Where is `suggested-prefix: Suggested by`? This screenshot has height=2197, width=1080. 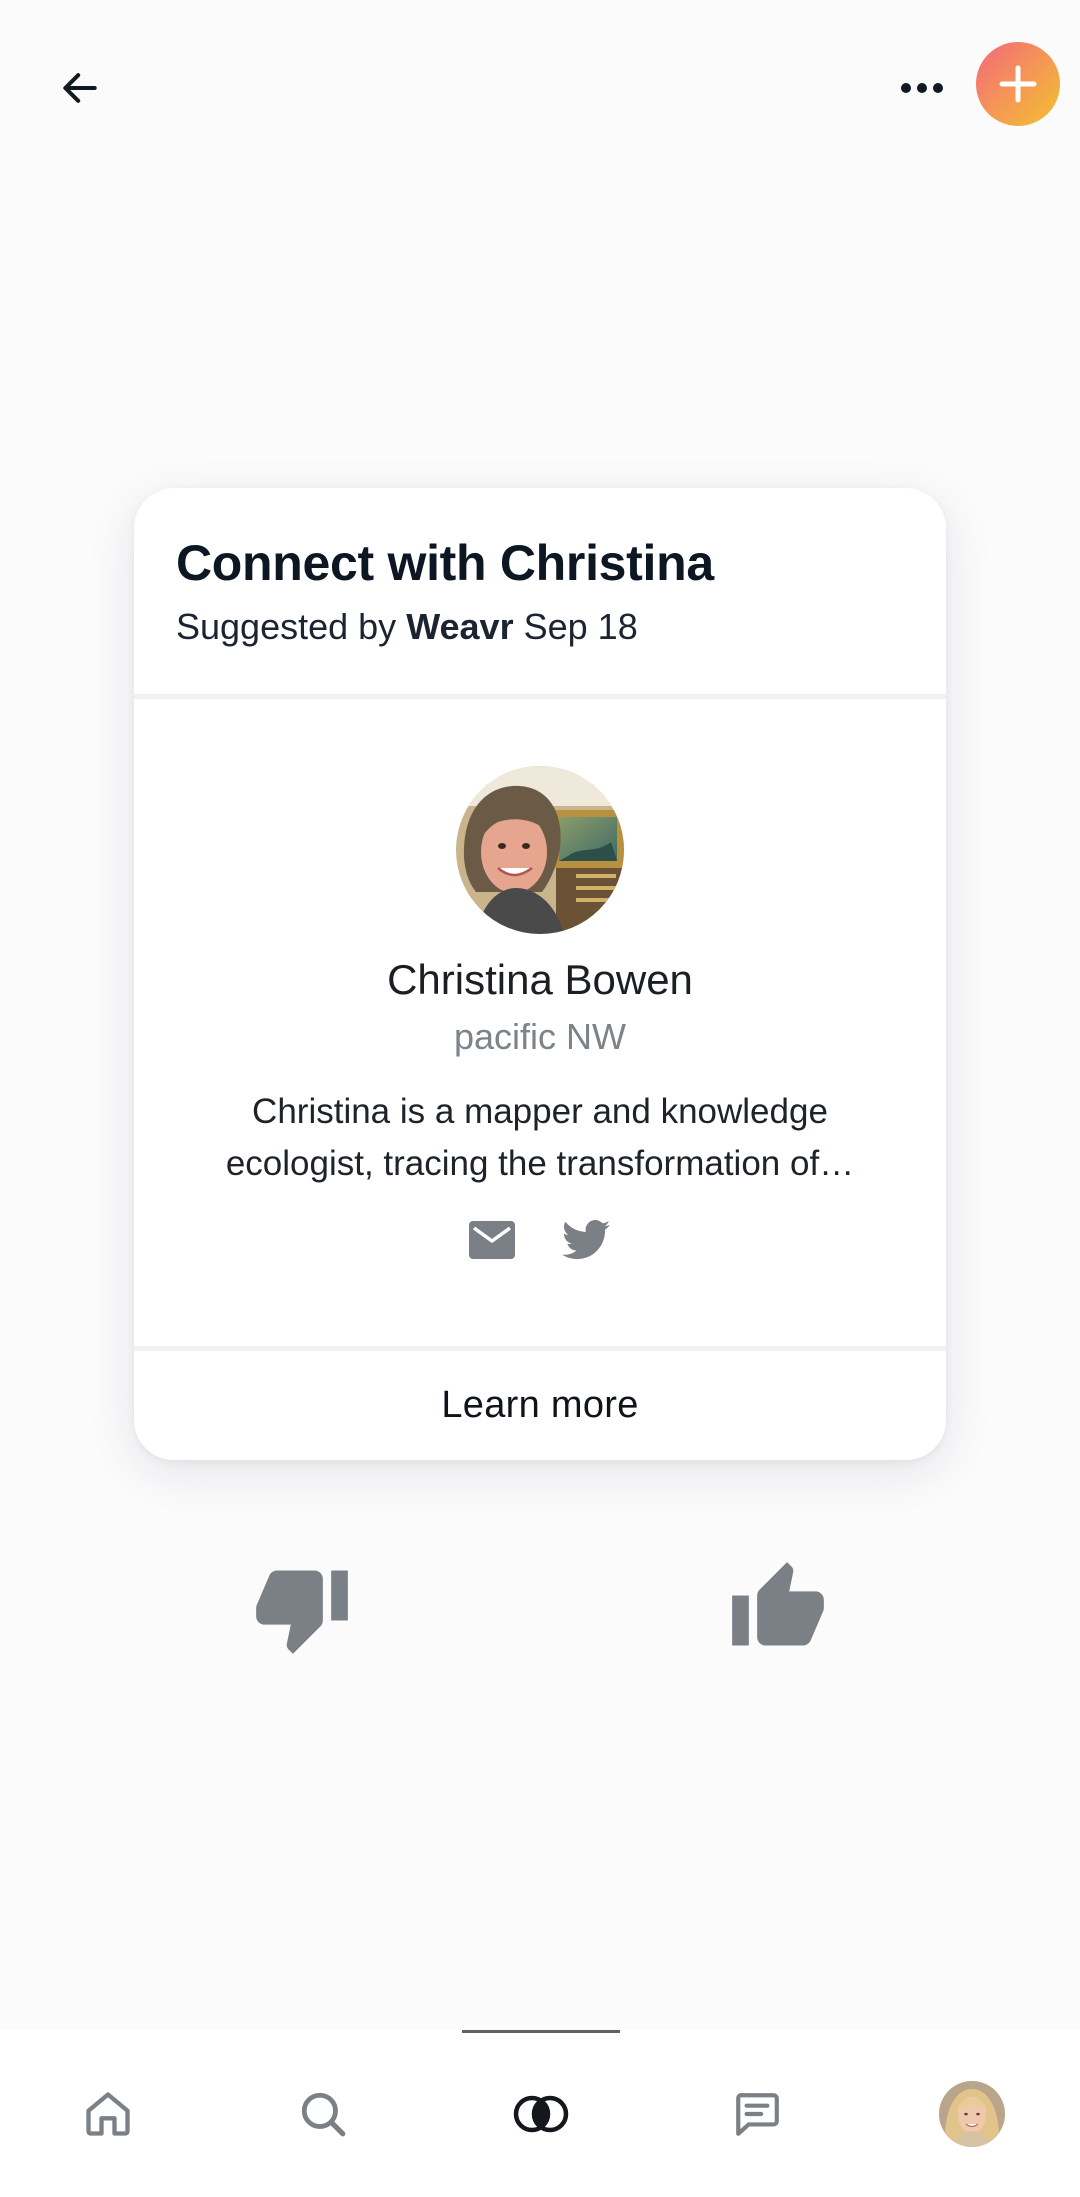
suggested-prefix: Suggested by is located at coordinates (286, 626).